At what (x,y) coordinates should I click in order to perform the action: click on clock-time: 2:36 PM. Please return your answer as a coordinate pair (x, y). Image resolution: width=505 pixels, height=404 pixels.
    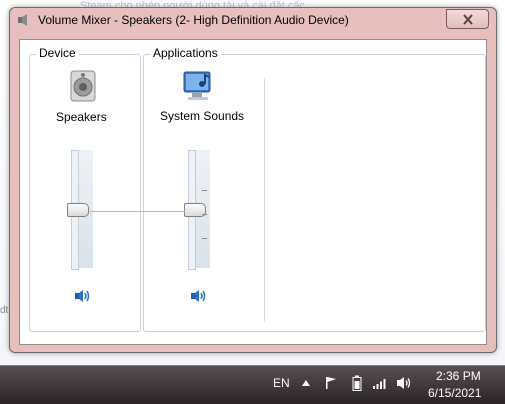
    Looking at the image, I should click on (458, 376).